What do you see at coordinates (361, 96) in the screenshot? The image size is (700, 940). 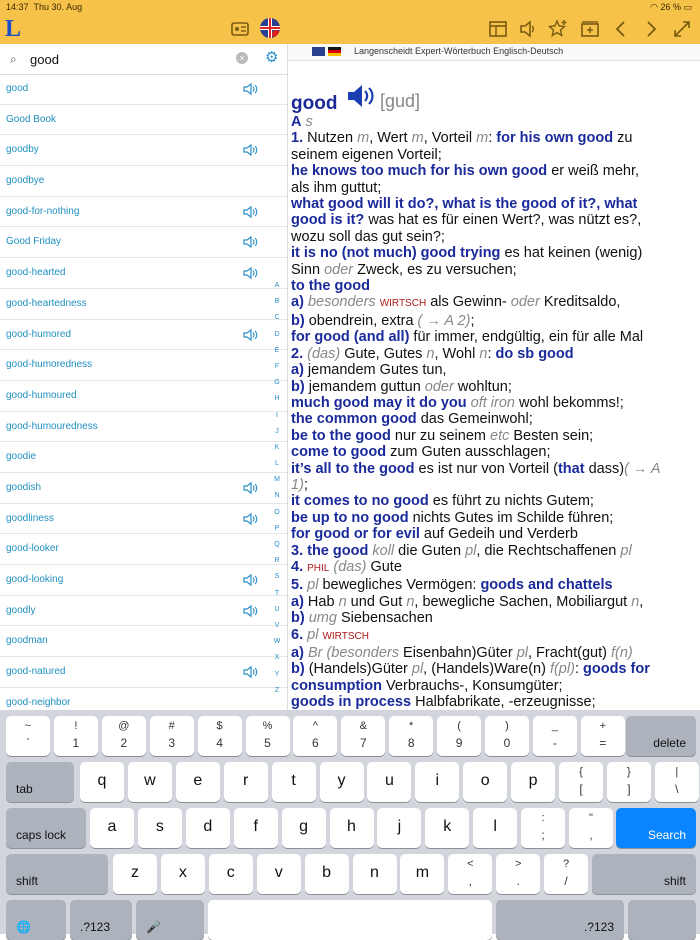 I see `headword-audio-icon` at bounding box center [361, 96].